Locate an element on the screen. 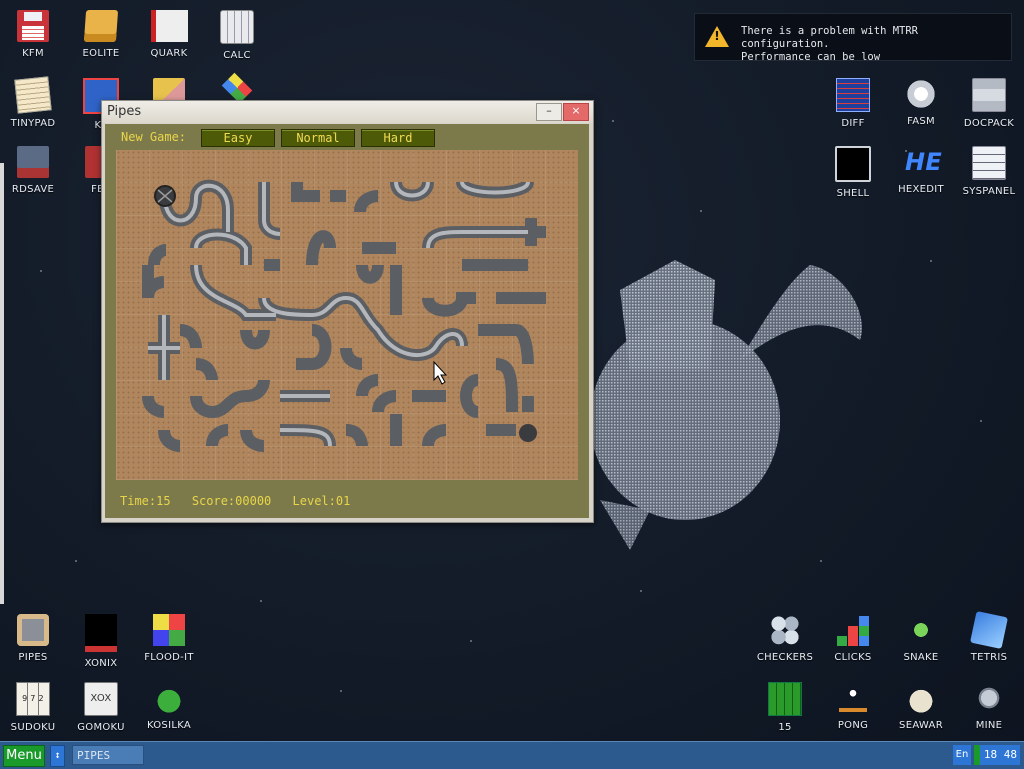 This screenshot has height=769, width=1024. fifteen-puzzle-icon is located at coordinates (785, 699).